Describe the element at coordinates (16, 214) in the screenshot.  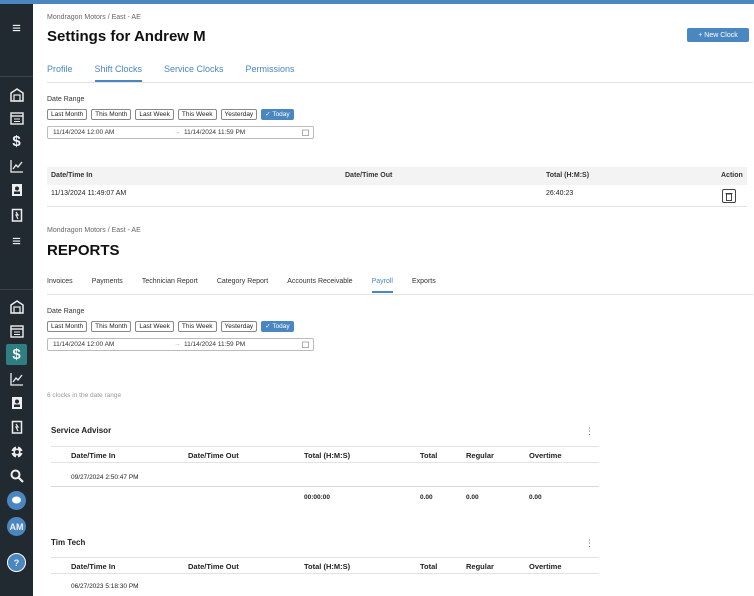
I see `clipboard-icon` at that location.